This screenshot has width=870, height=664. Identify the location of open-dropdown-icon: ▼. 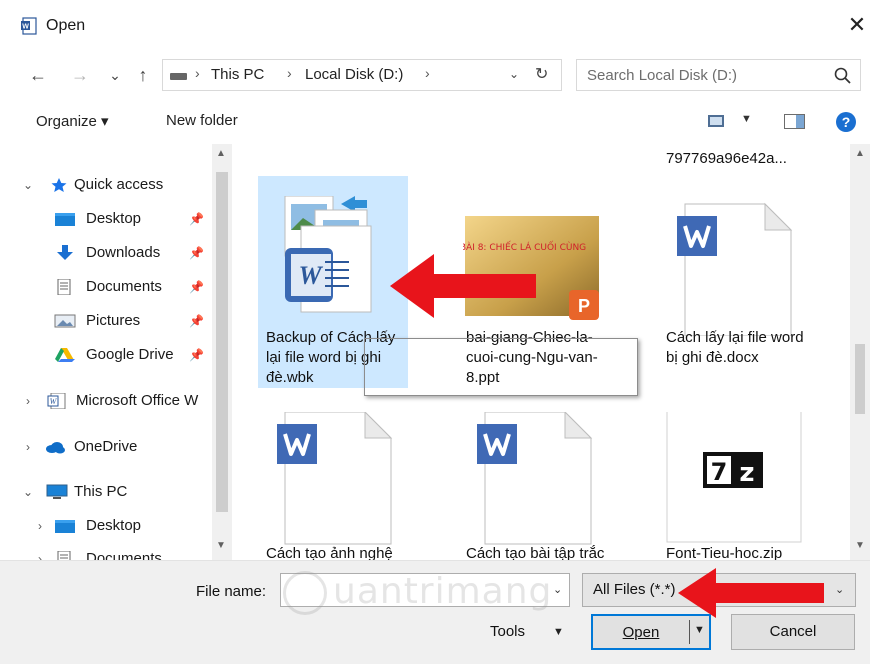
(699, 630).